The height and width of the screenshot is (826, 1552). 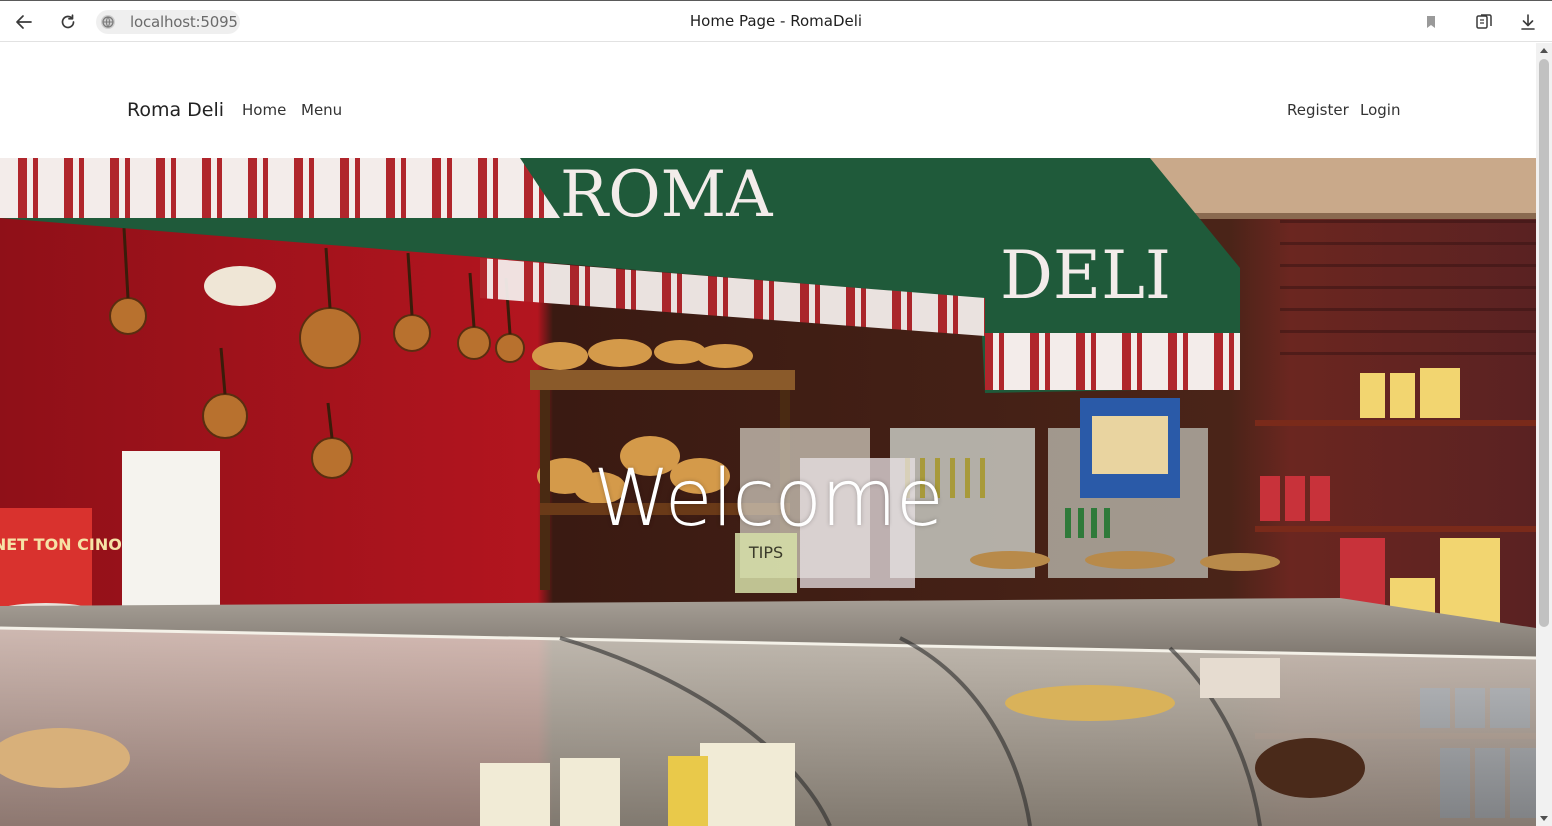 I want to click on vertical-scrollbar, so click(x=1544, y=434).